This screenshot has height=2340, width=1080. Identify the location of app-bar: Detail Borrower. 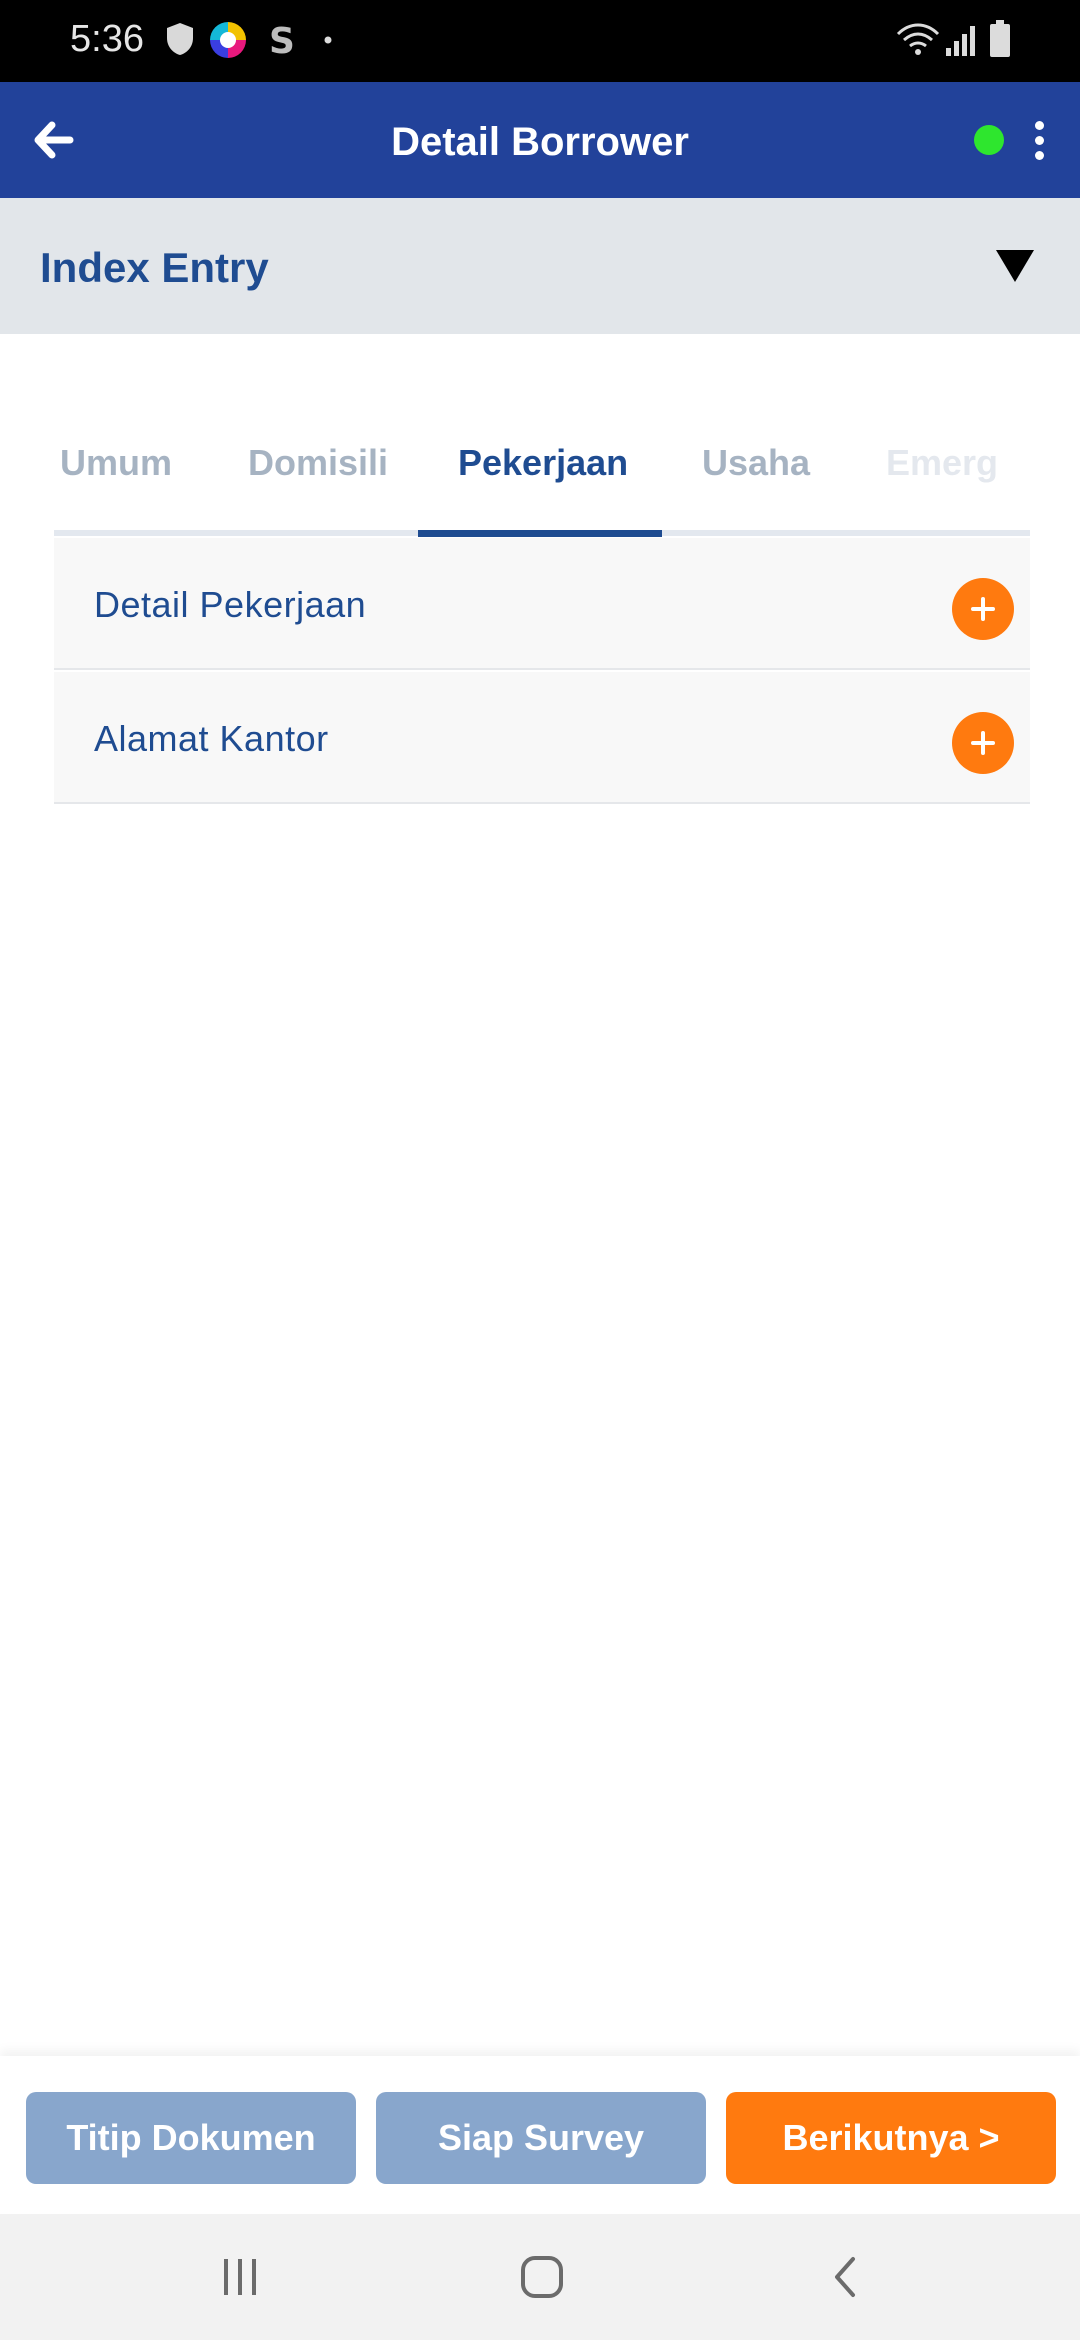
(540, 140).